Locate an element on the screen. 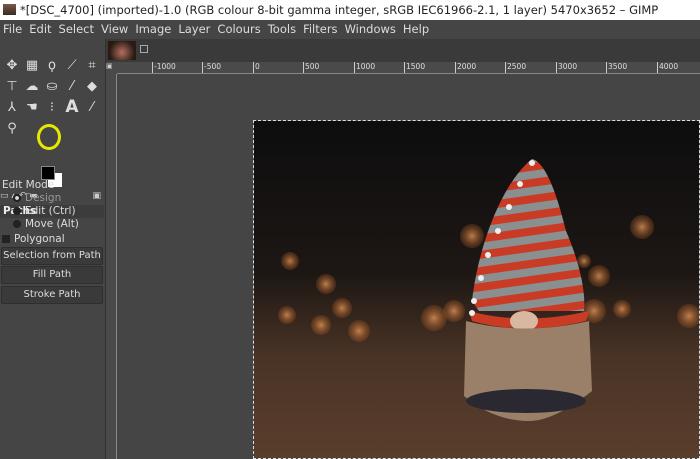 The image size is (700, 459). mode-edit: Edit (Ctrl) is located at coordinates (44, 211).